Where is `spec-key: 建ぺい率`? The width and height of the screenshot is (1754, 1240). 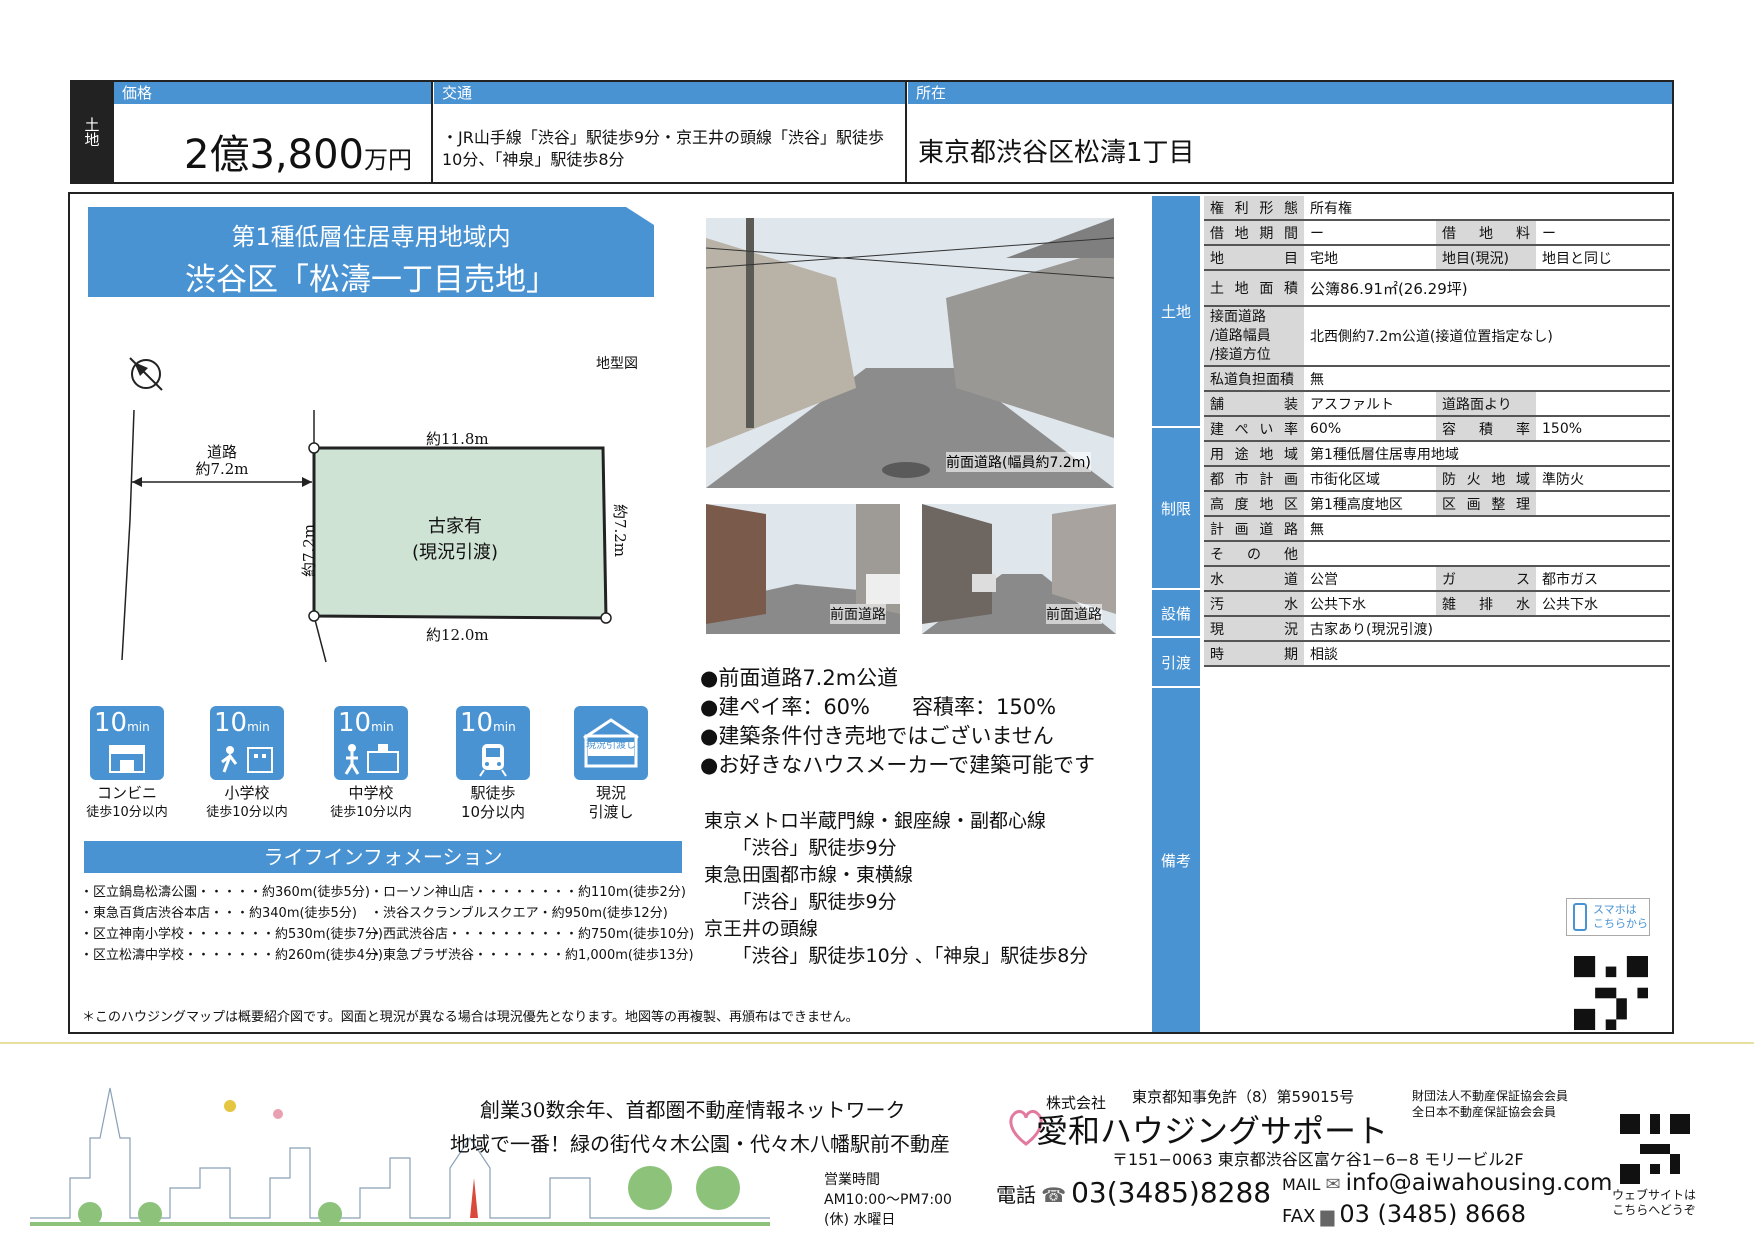 spec-key: 建ぺい率 is located at coordinates (1254, 429).